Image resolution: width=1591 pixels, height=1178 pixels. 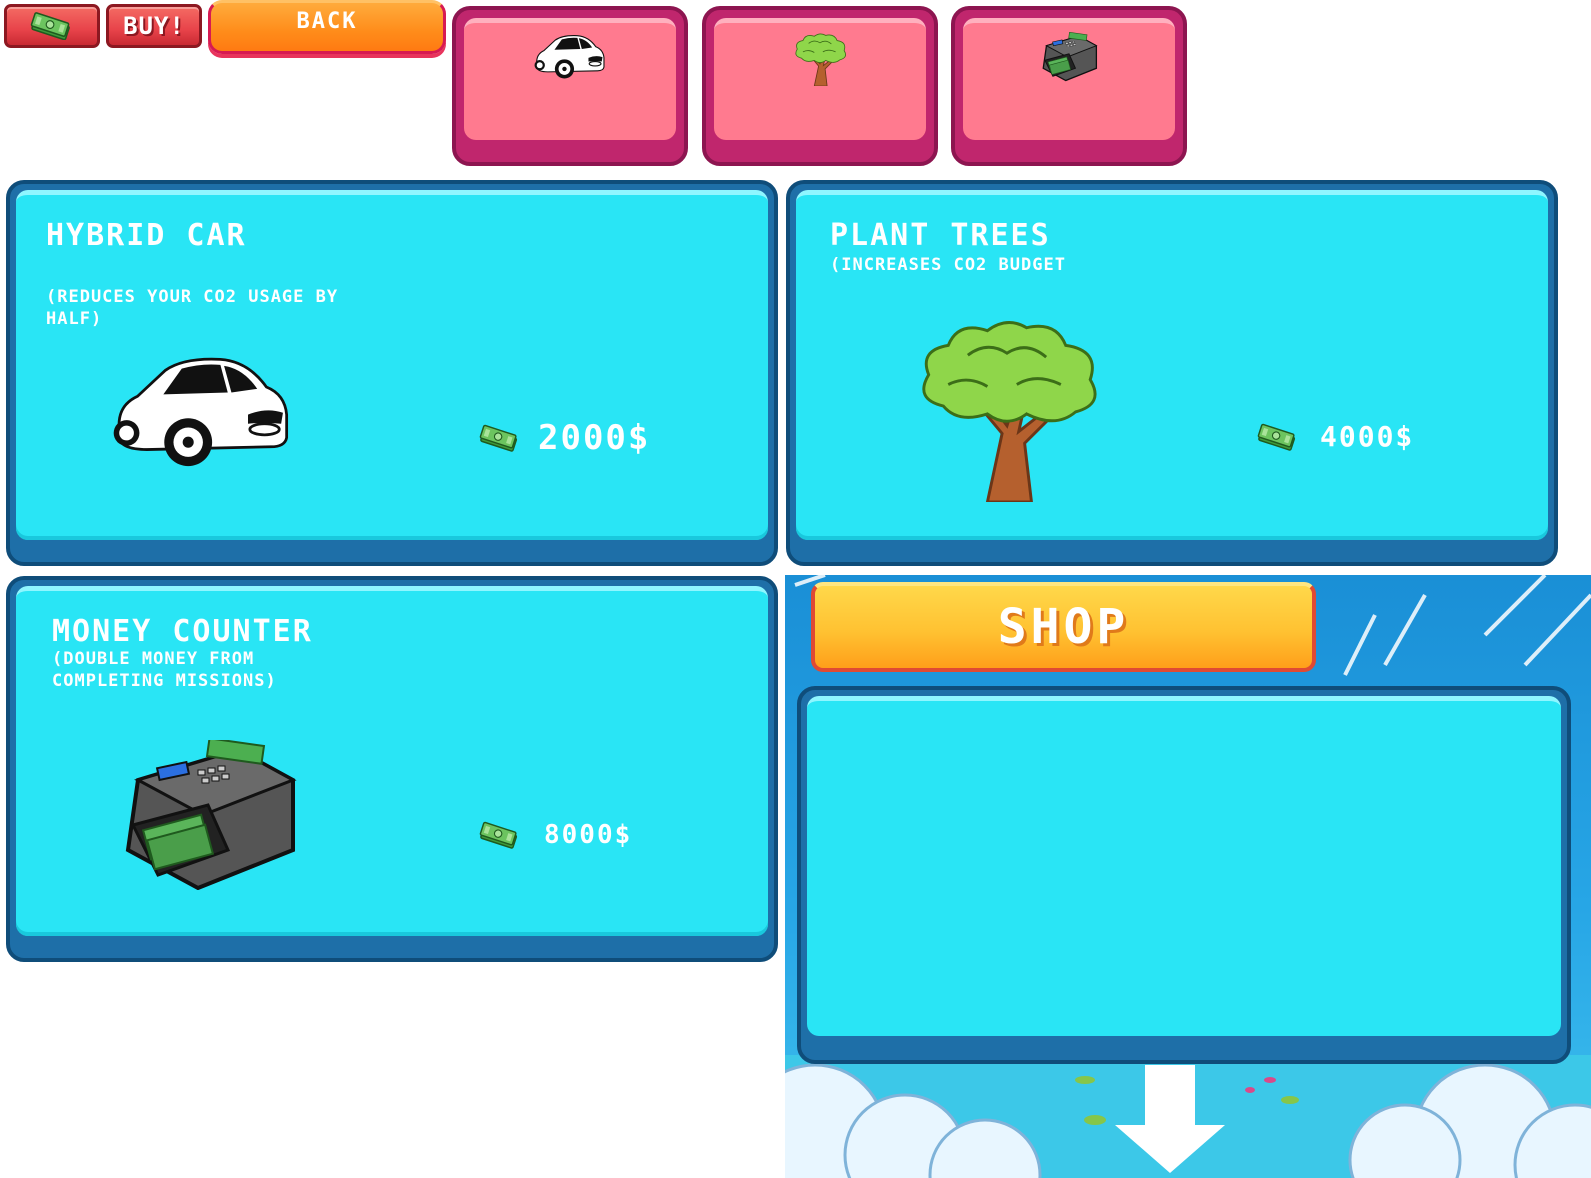 I want to click on buy-button: BUY!, so click(x=154, y=26).